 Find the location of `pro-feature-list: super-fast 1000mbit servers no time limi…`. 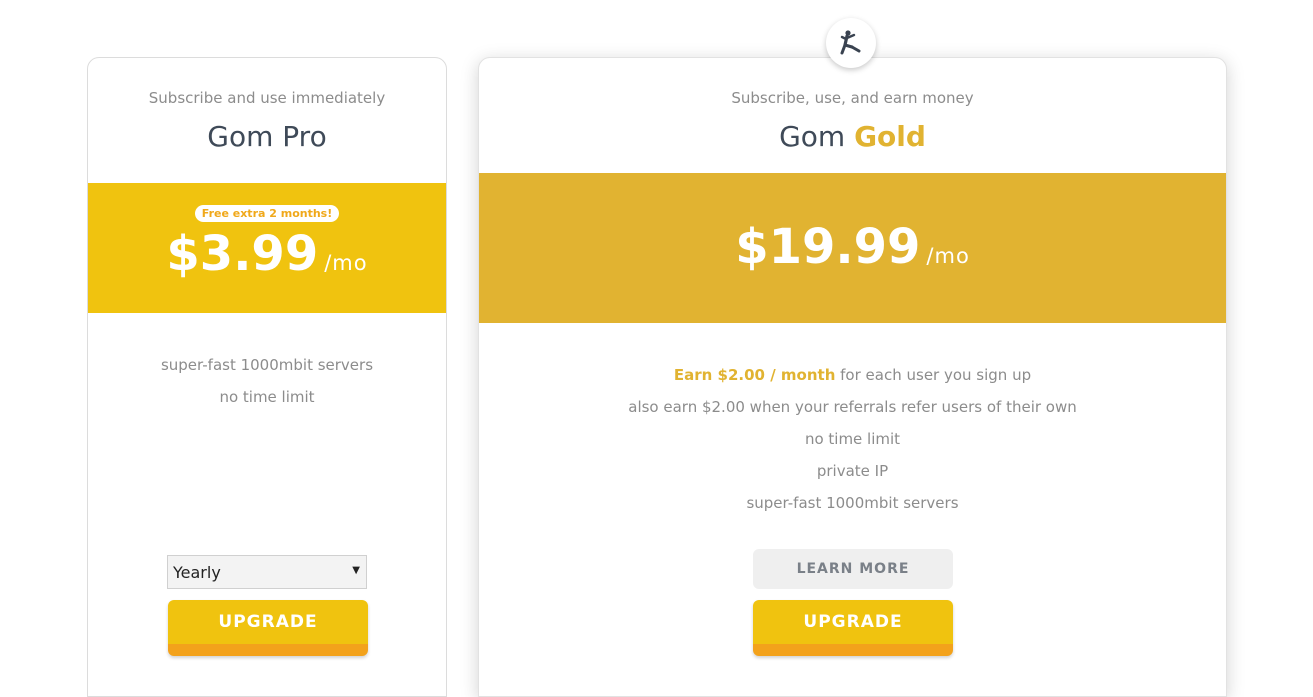

pro-feature-list: super-fast 1000mbit servers no time limi… is located at coordinates (267, 381).